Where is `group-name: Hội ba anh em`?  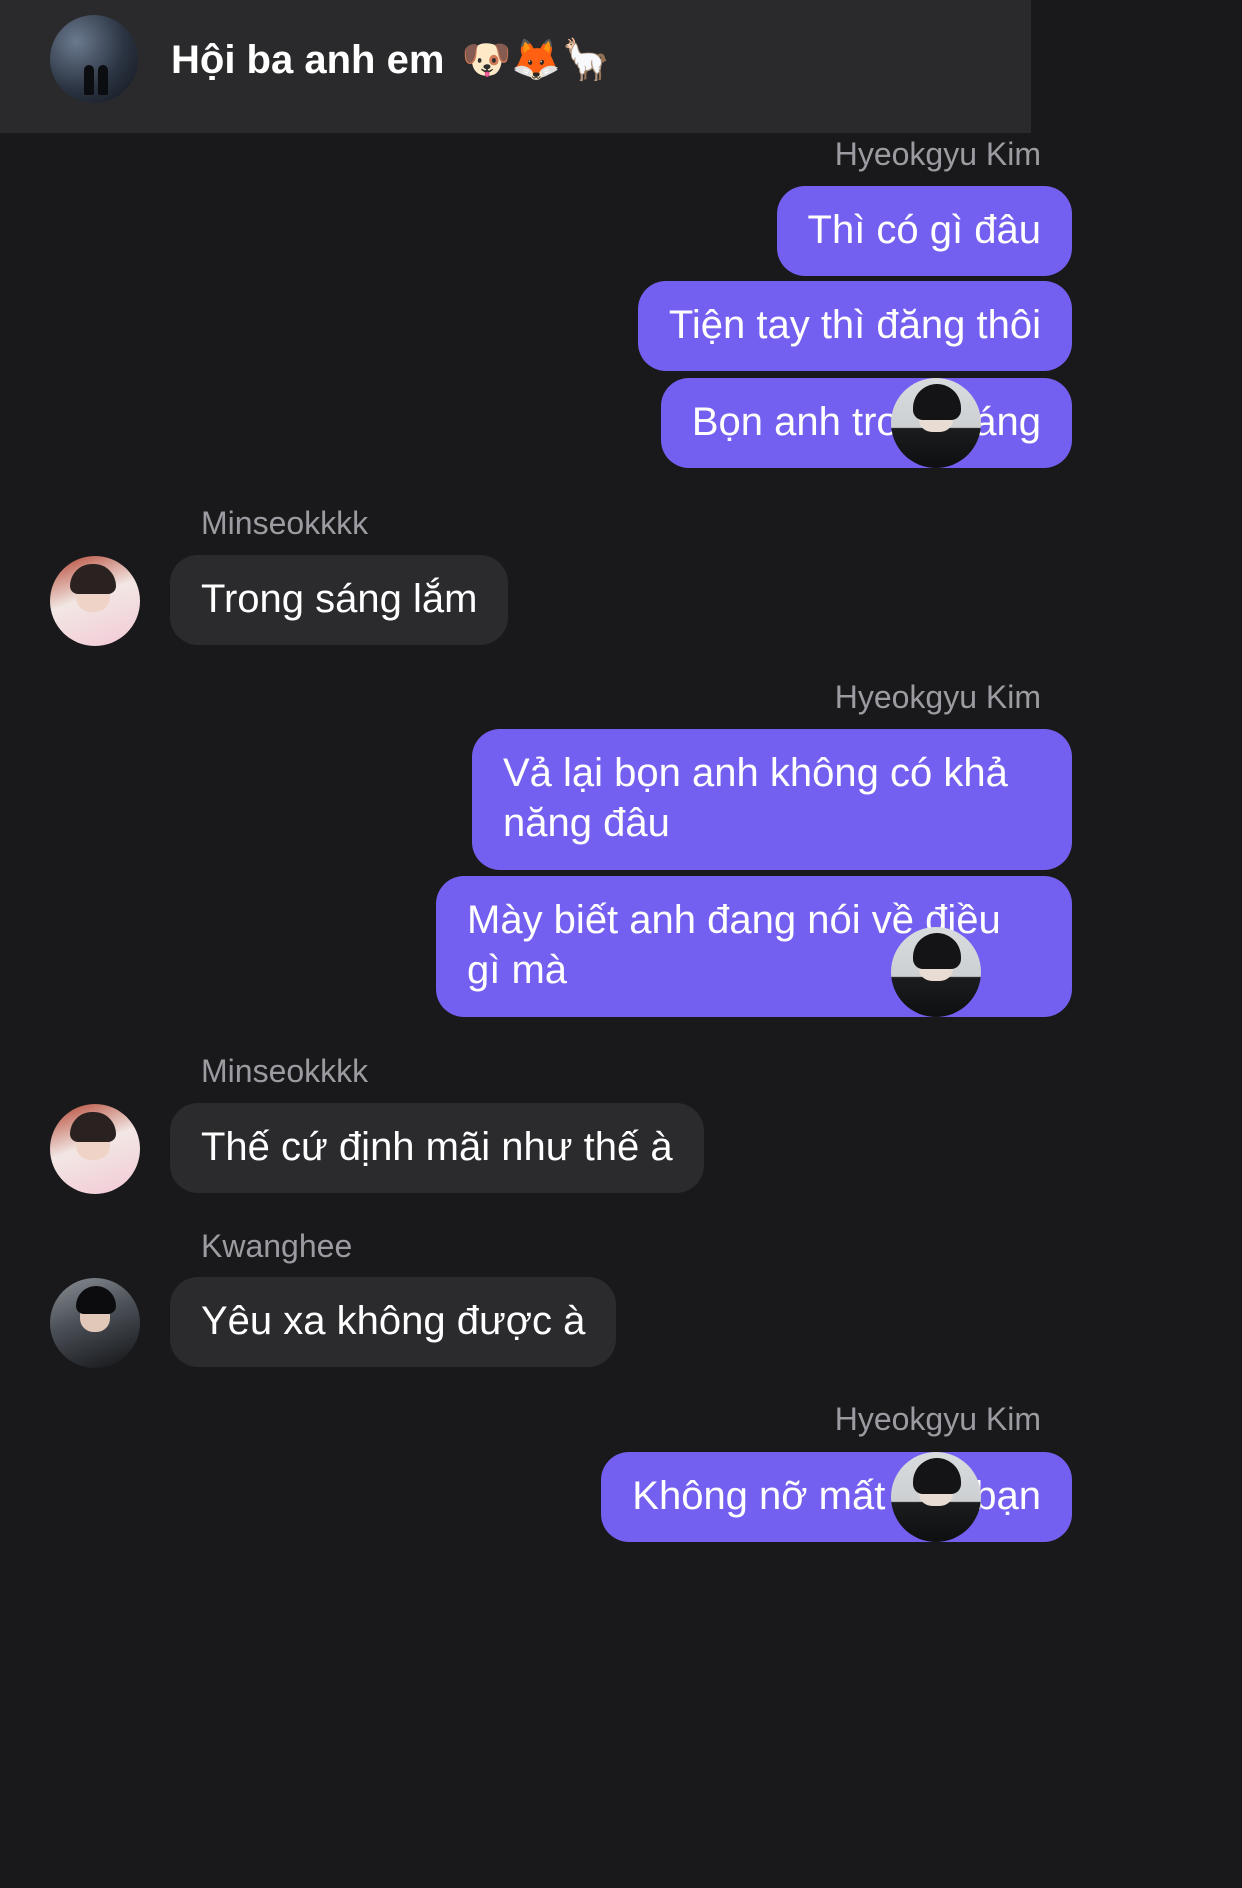 group-name: Hội ba anh em is located at coordinates (308, 60).